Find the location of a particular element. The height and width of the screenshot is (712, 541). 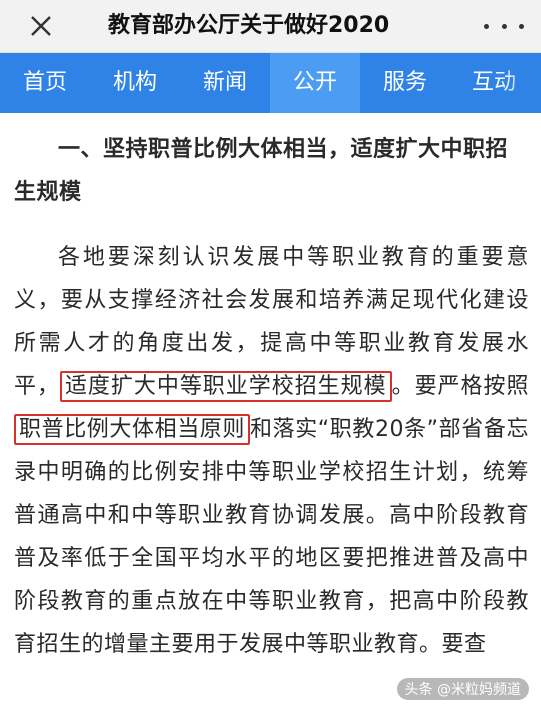

watermark: 头条 @米粒妈频道 is located at coordinates (462, 689).